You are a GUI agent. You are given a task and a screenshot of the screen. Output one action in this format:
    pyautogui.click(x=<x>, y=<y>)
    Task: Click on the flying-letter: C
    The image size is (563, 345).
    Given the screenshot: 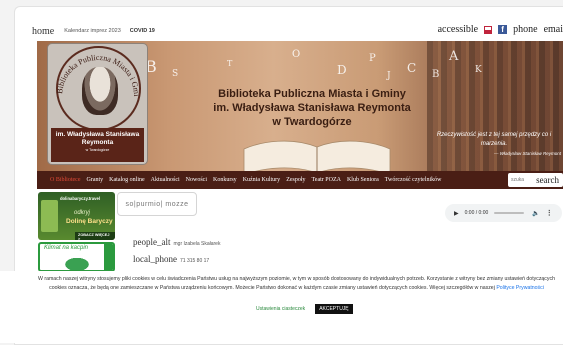 What is the action you would take?
    pyautogui.click(x=412, y=68)
    